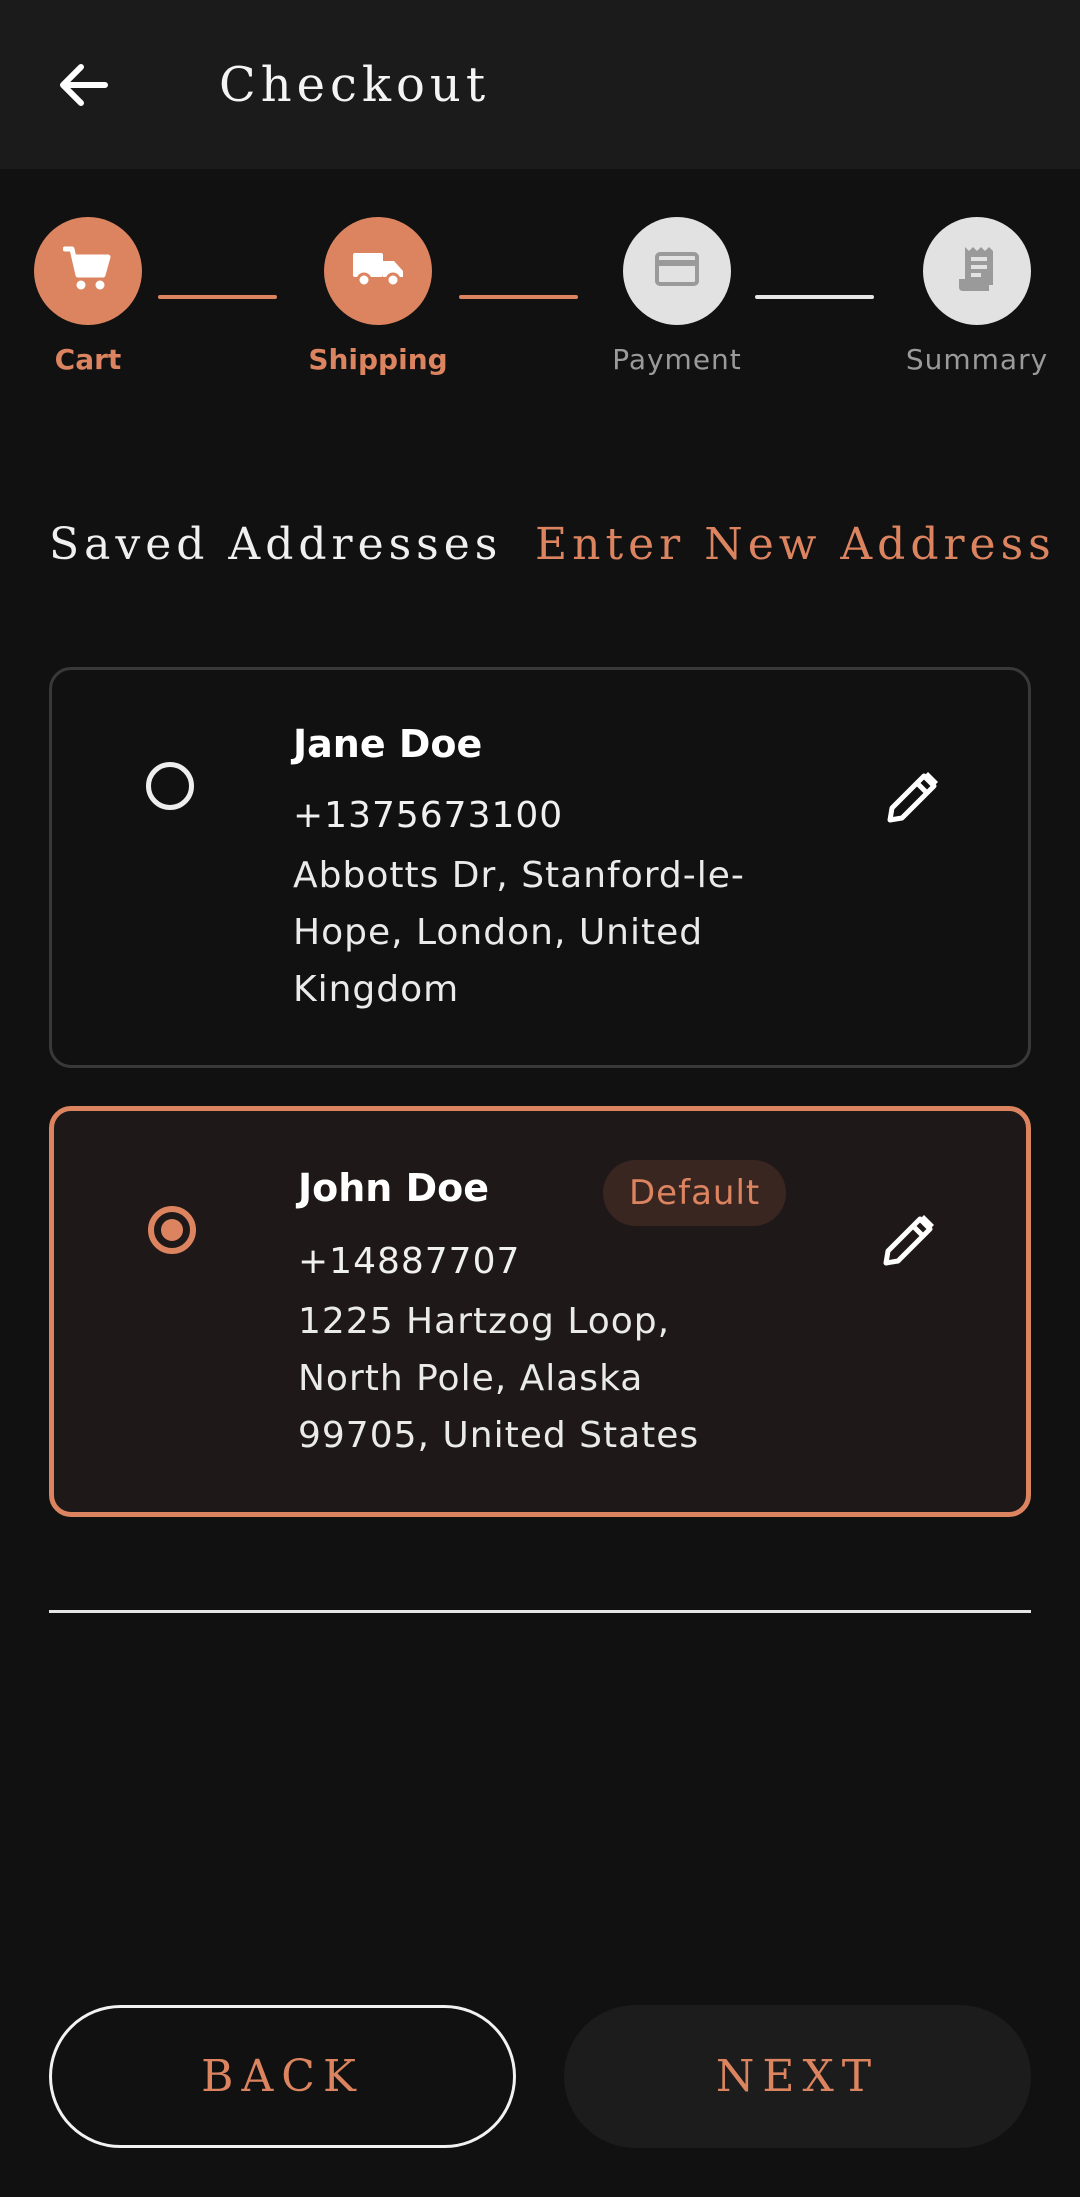  I want to click on address-name: John Doe, so click(394, 1188).